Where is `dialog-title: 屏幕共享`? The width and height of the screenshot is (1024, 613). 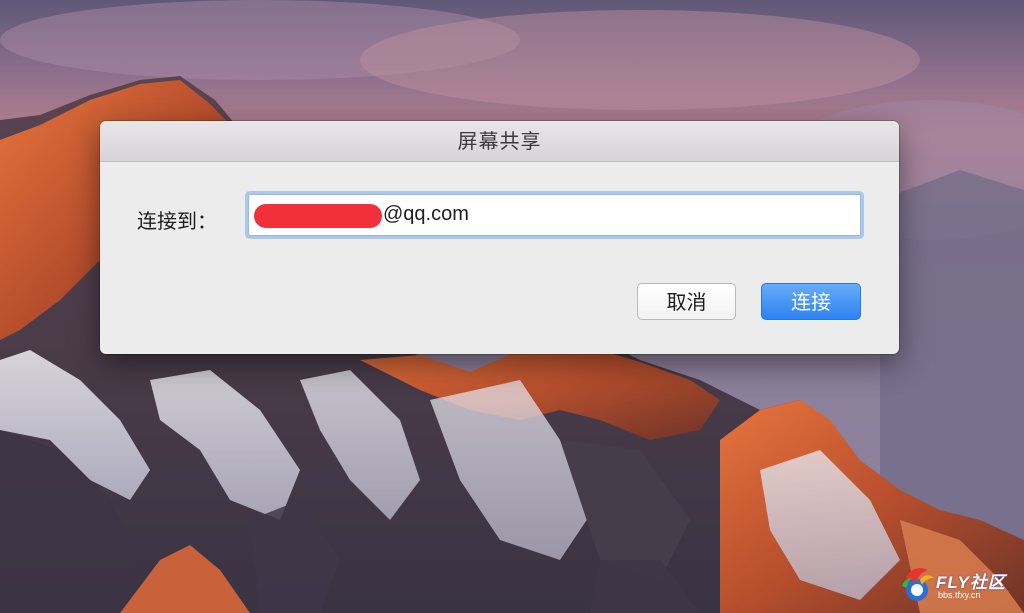
dialog-title: 屏幕共享 is located at coordinates (499, 141).